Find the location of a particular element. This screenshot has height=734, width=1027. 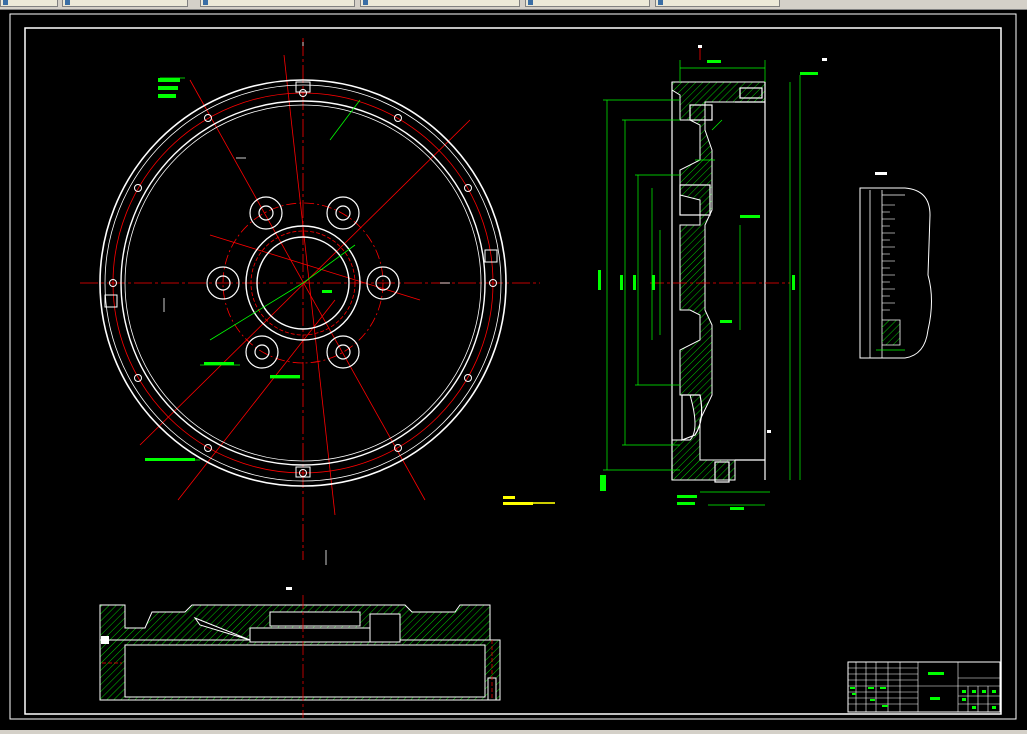

front-dimension-text is located at coordinates (238, 269).